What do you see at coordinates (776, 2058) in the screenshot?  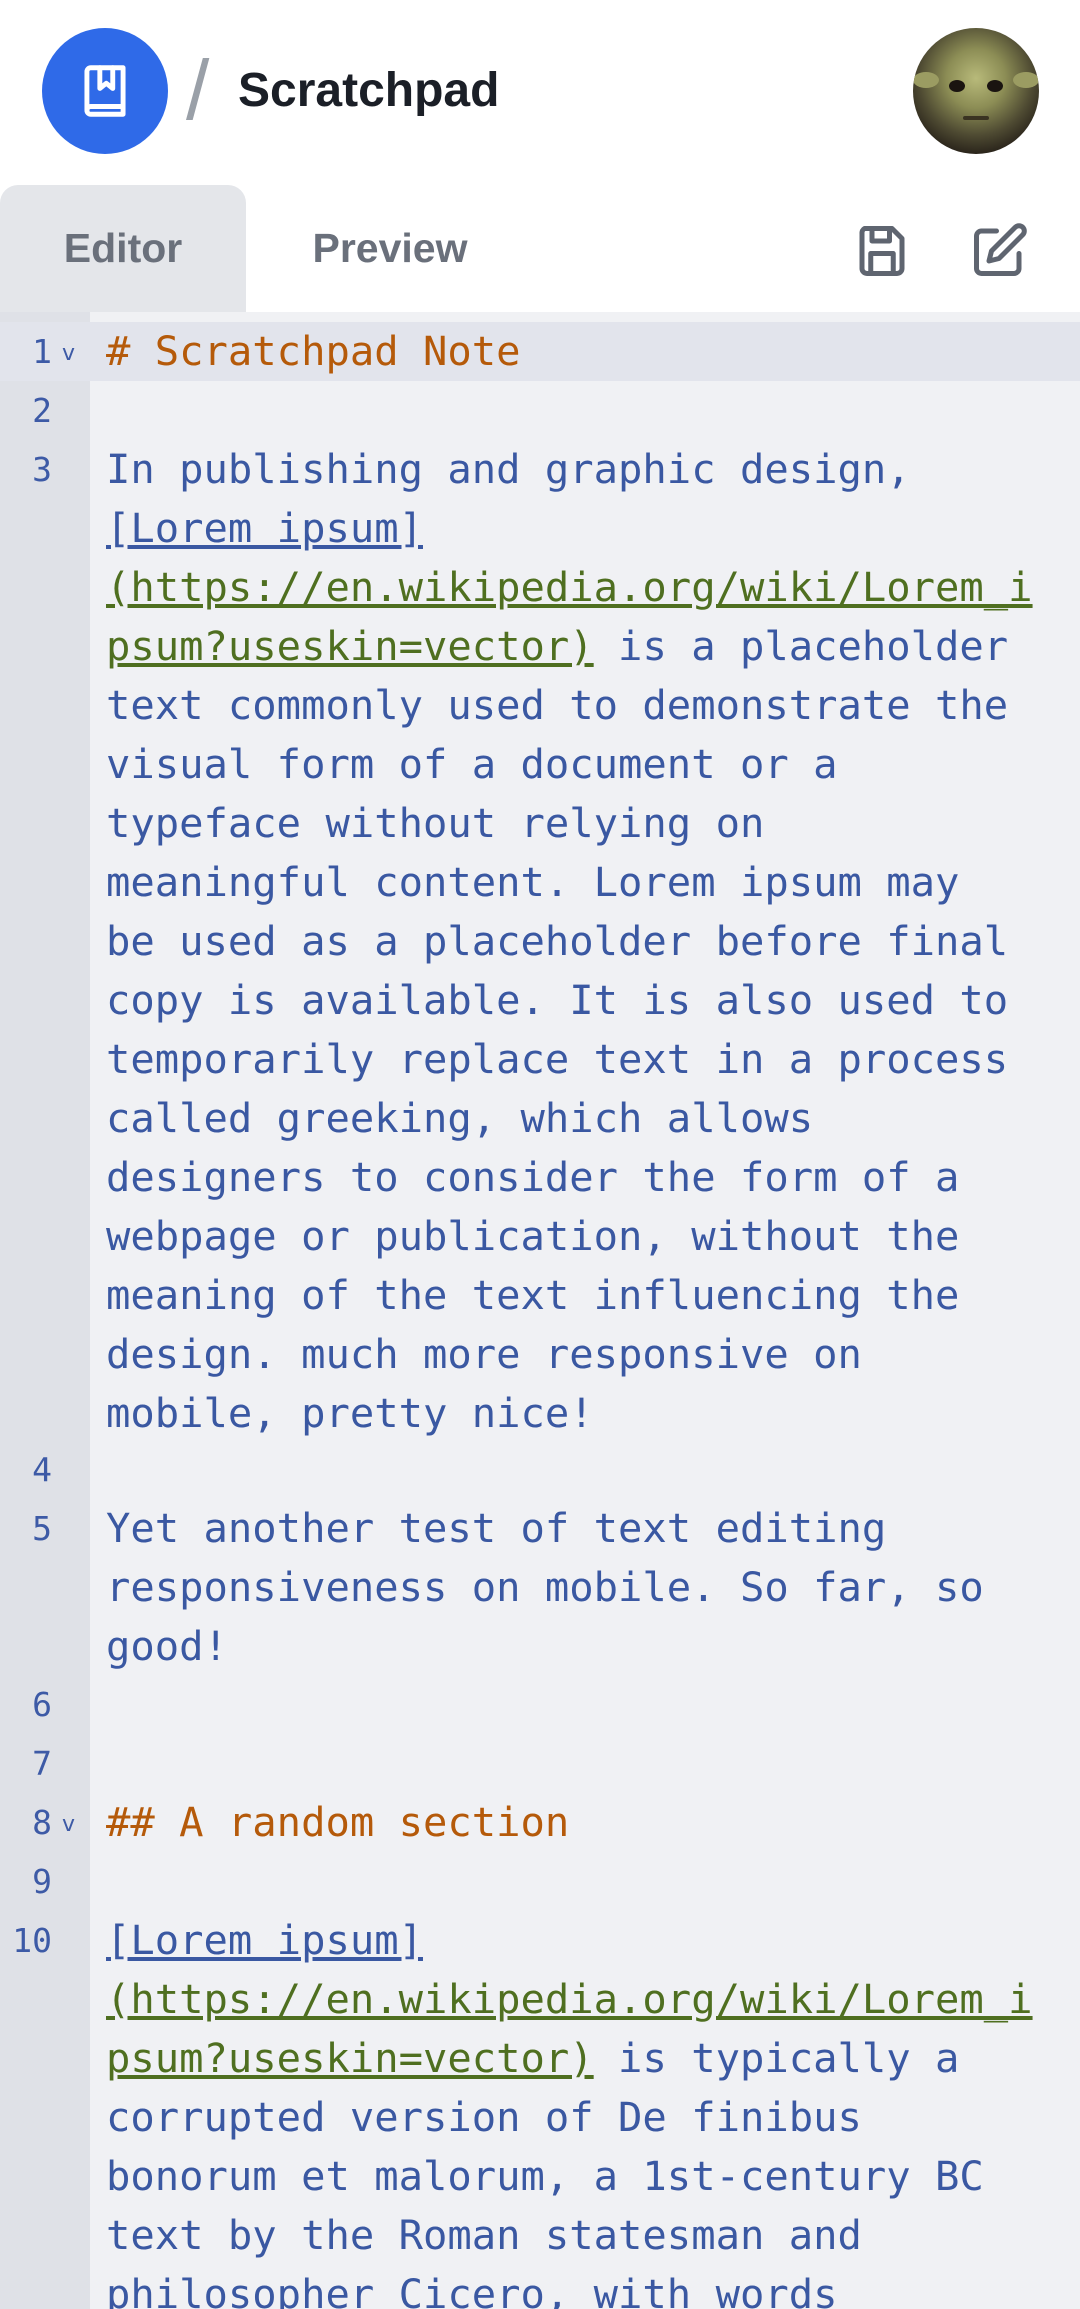 I see `code-text: is typically a` at bounding box center [776, 2058].